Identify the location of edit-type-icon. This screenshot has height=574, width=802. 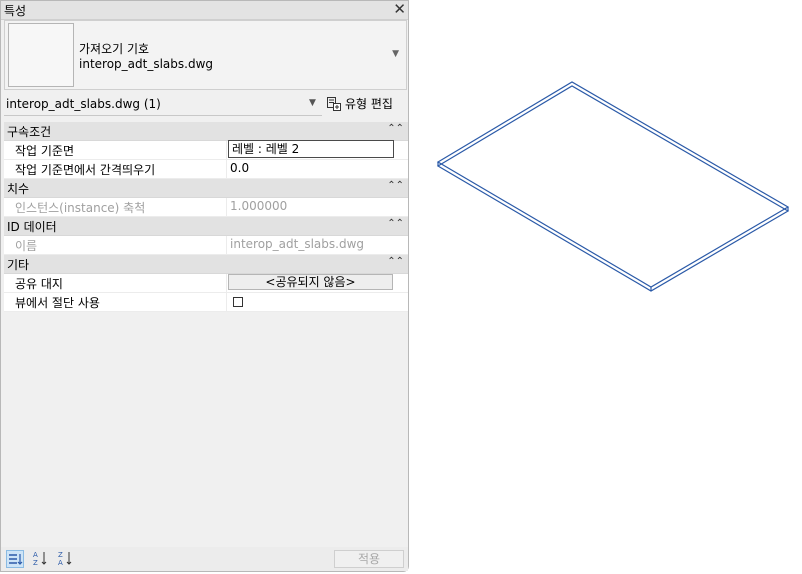
(334, 104).